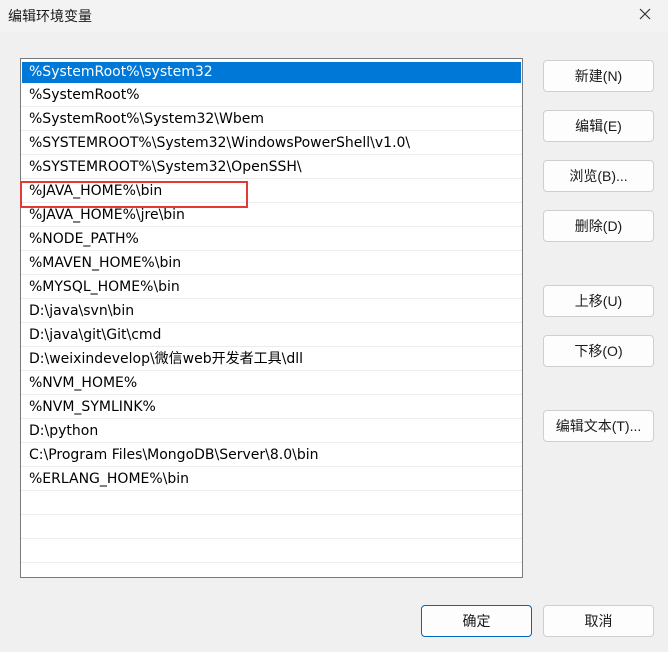 This screenshot has width=668, height=652. Describe the element at coordinates (271, 287) in the screenshot. I see `path-list-item: %MYSQL_HOME%\bin` at that location.